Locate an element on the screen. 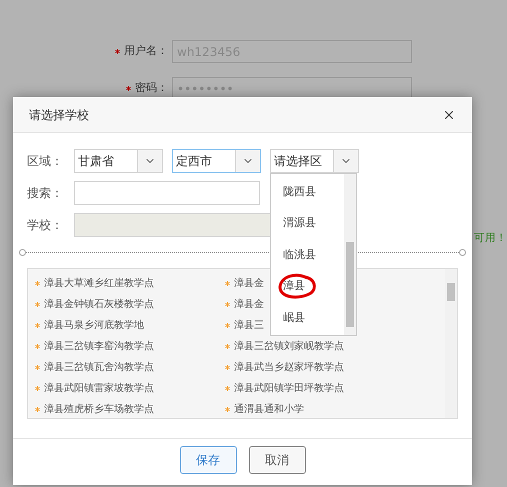 Image resolution: width=507 pixels, height=487 pixels. school-item: 漳县武阳镇雷家坡教学点 is located at coordinates (99, 388).